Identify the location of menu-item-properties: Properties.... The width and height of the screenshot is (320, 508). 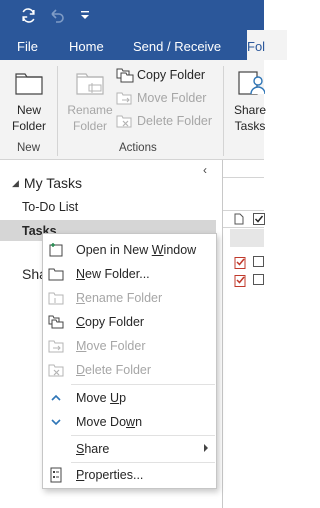
(129, 475).